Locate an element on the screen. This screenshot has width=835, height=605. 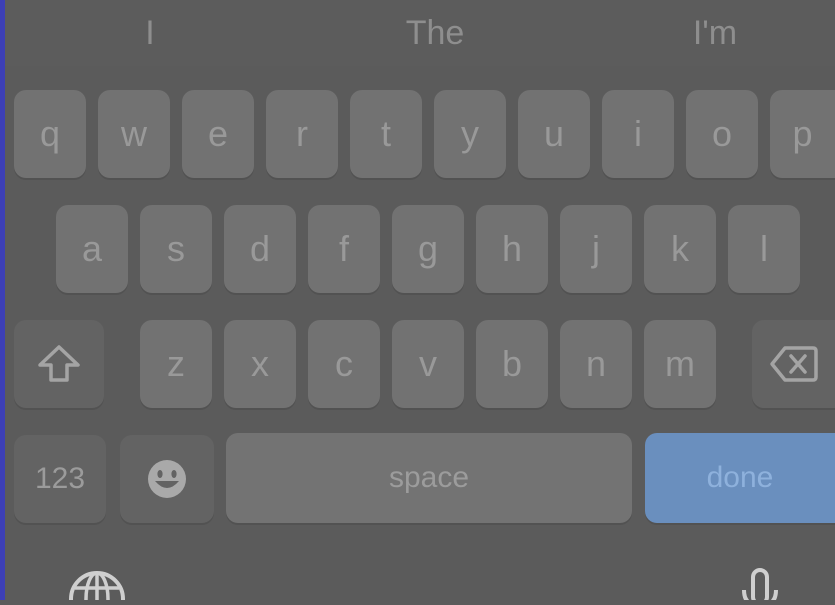
key-m: m is located at coordinates (680, 364).